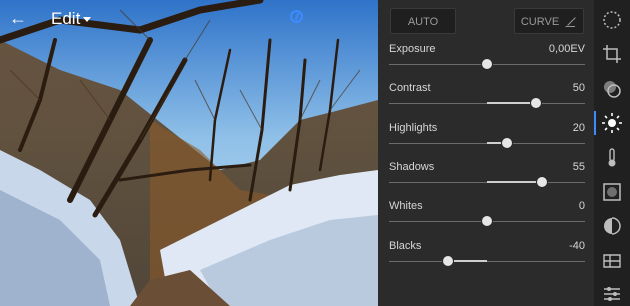 The width and height of the screenshot is (630, 306). Describe the element at coordinates (570, 22) in the screenshot. I see `curve-icon` at that location.